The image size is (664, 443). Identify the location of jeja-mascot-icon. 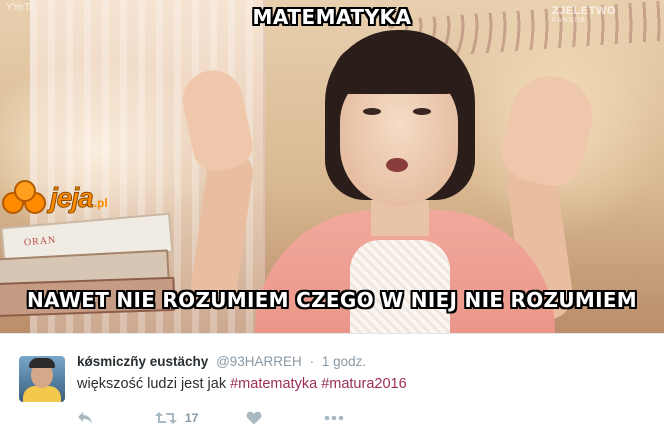
(25, 198).